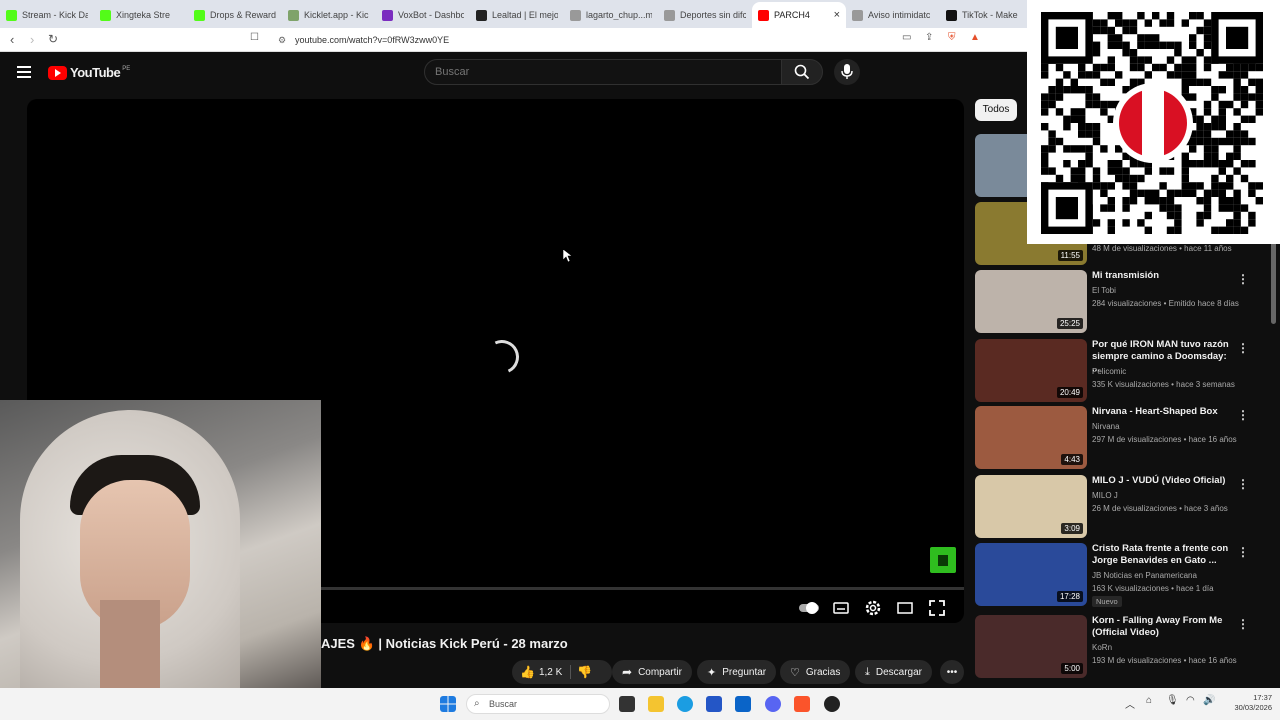  What do you see at coordinates (141, 15) in the screenshot?
I see `browser-tab: Xingteka Stre` at bounding box center [141, 15].